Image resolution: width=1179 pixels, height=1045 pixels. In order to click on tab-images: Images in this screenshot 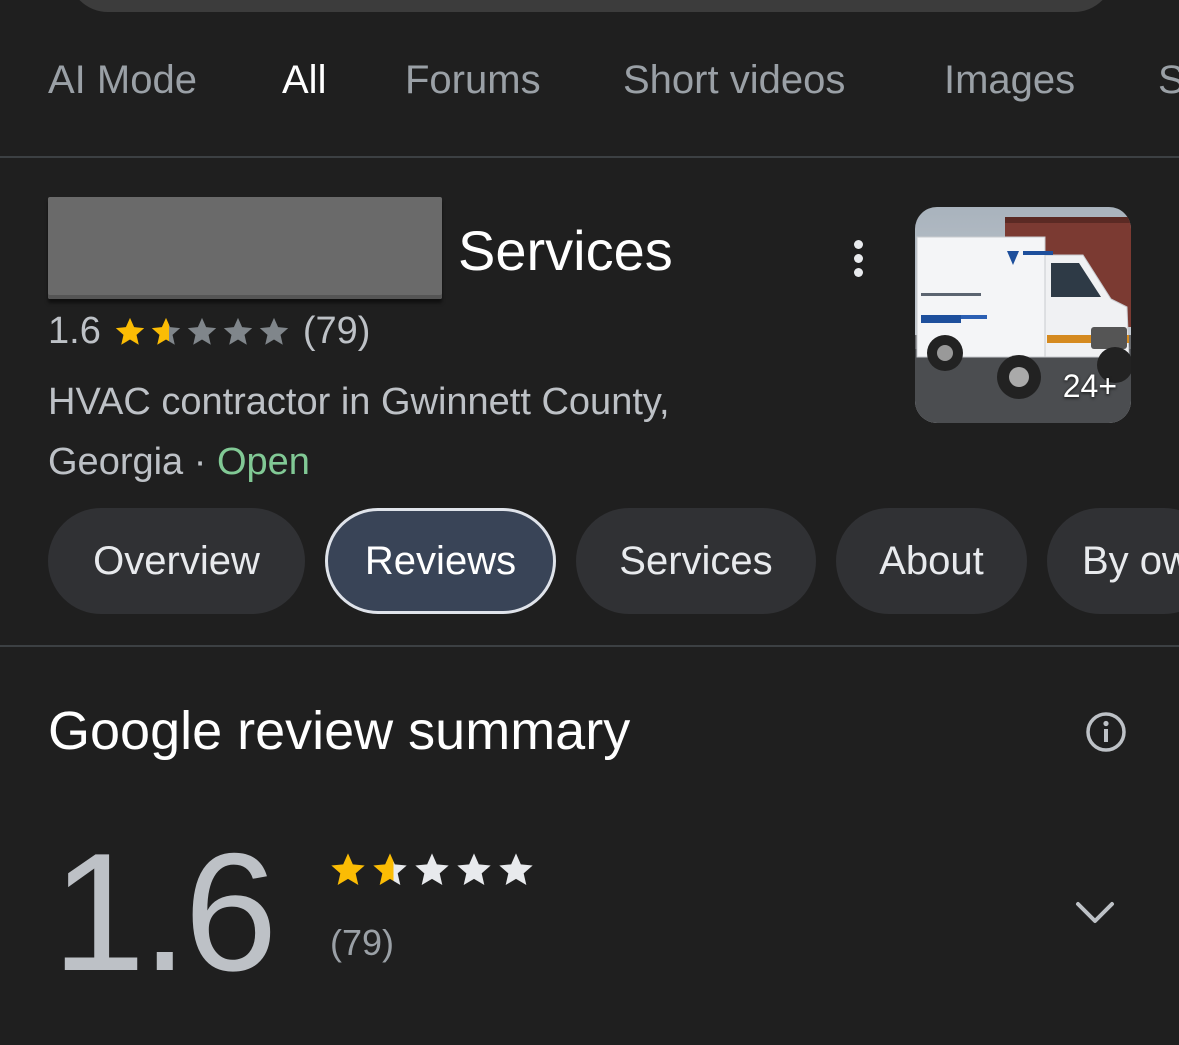, I will do `click(1009, 80)`.